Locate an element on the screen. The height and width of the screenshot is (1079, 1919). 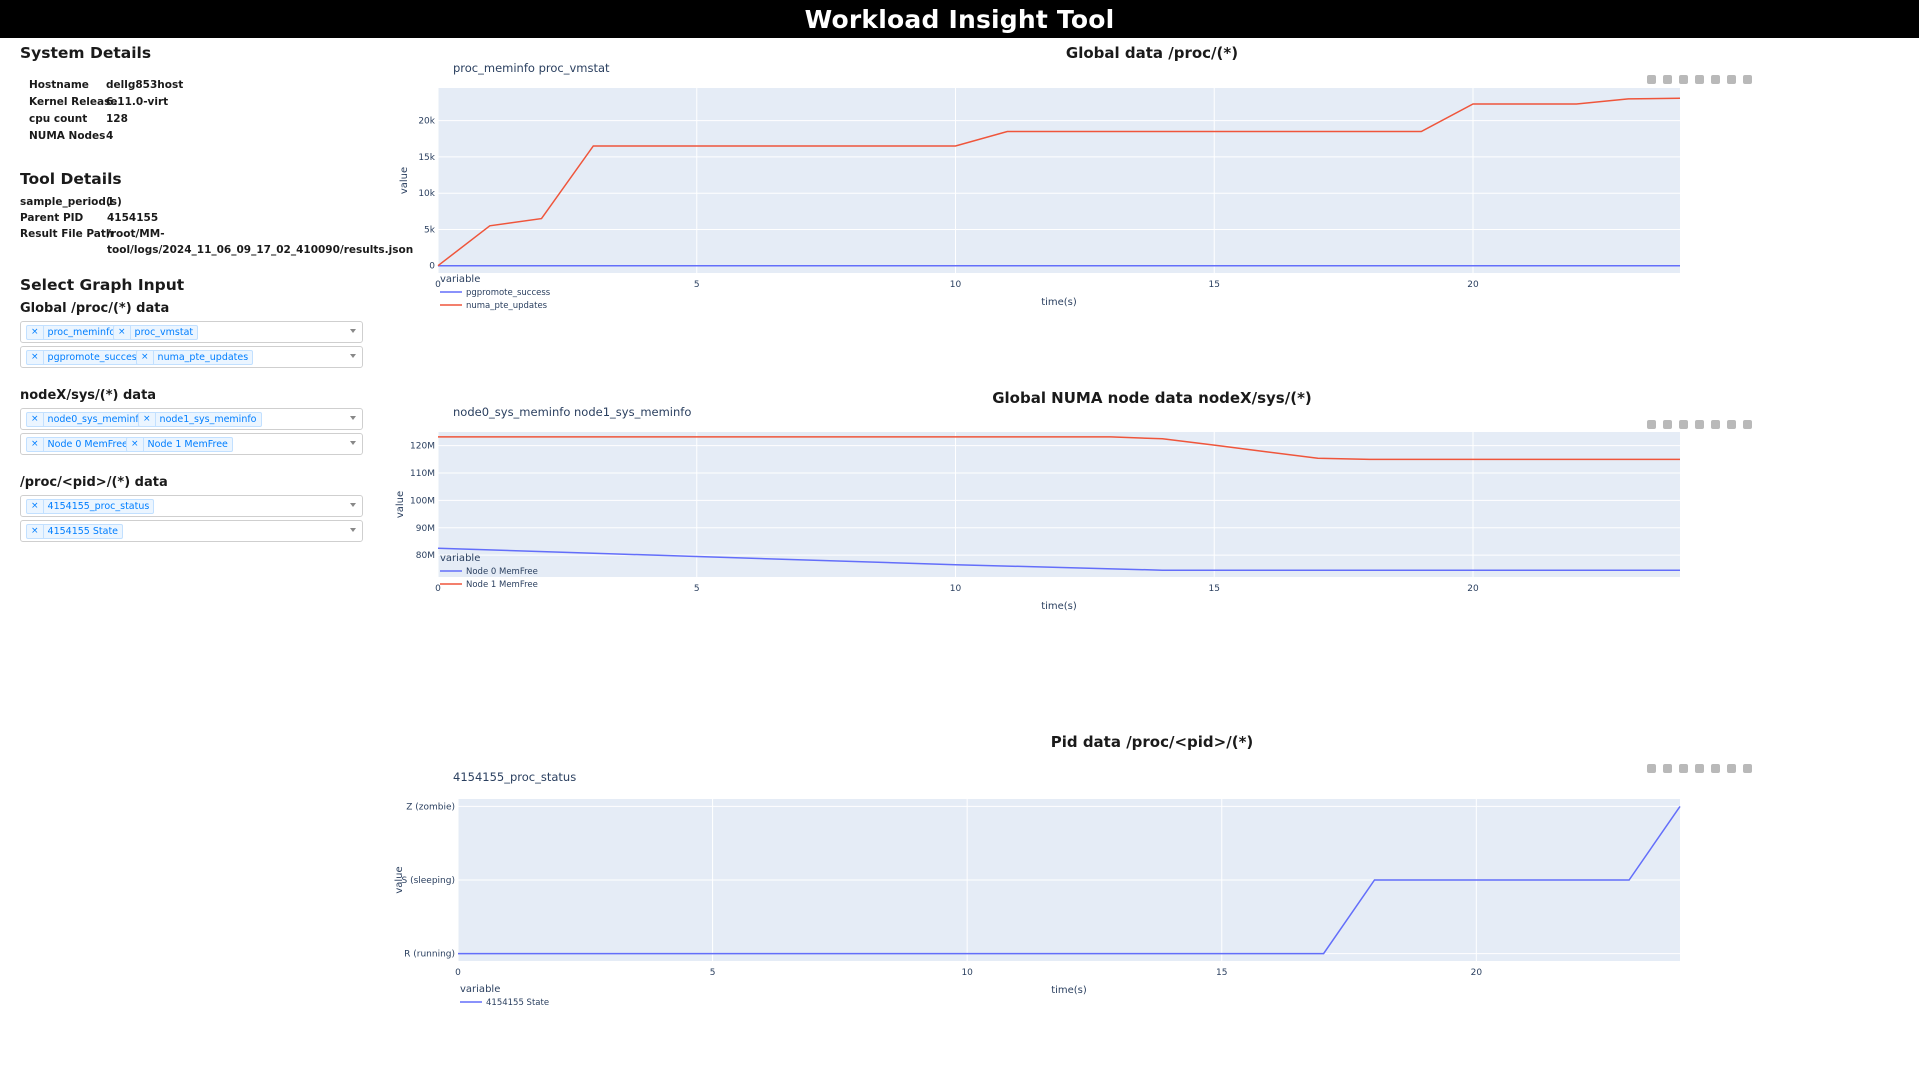
nodex-sys-field-select: × Node 0 MemFree × Node 1 MemFree is located at coordinates (191, 444).